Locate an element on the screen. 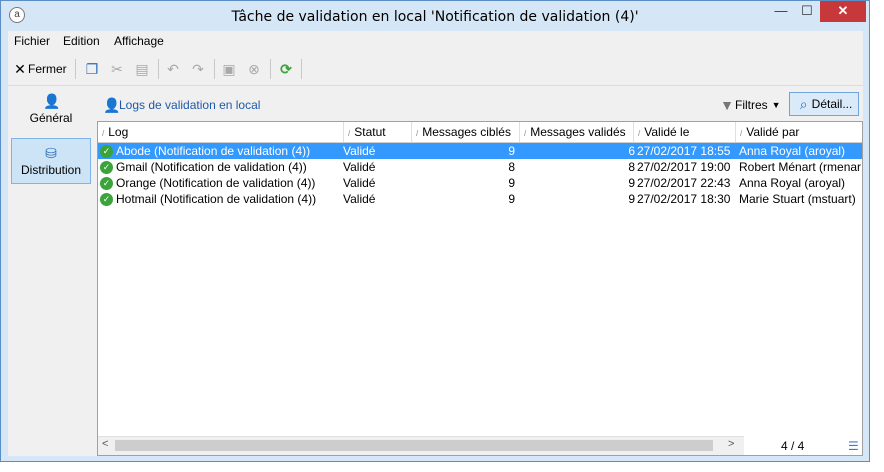 Image resolution: width=884 pixels, height=472 pixels. menu-bar: Fichier Edition Affichage is located at coordinates (435, 41).